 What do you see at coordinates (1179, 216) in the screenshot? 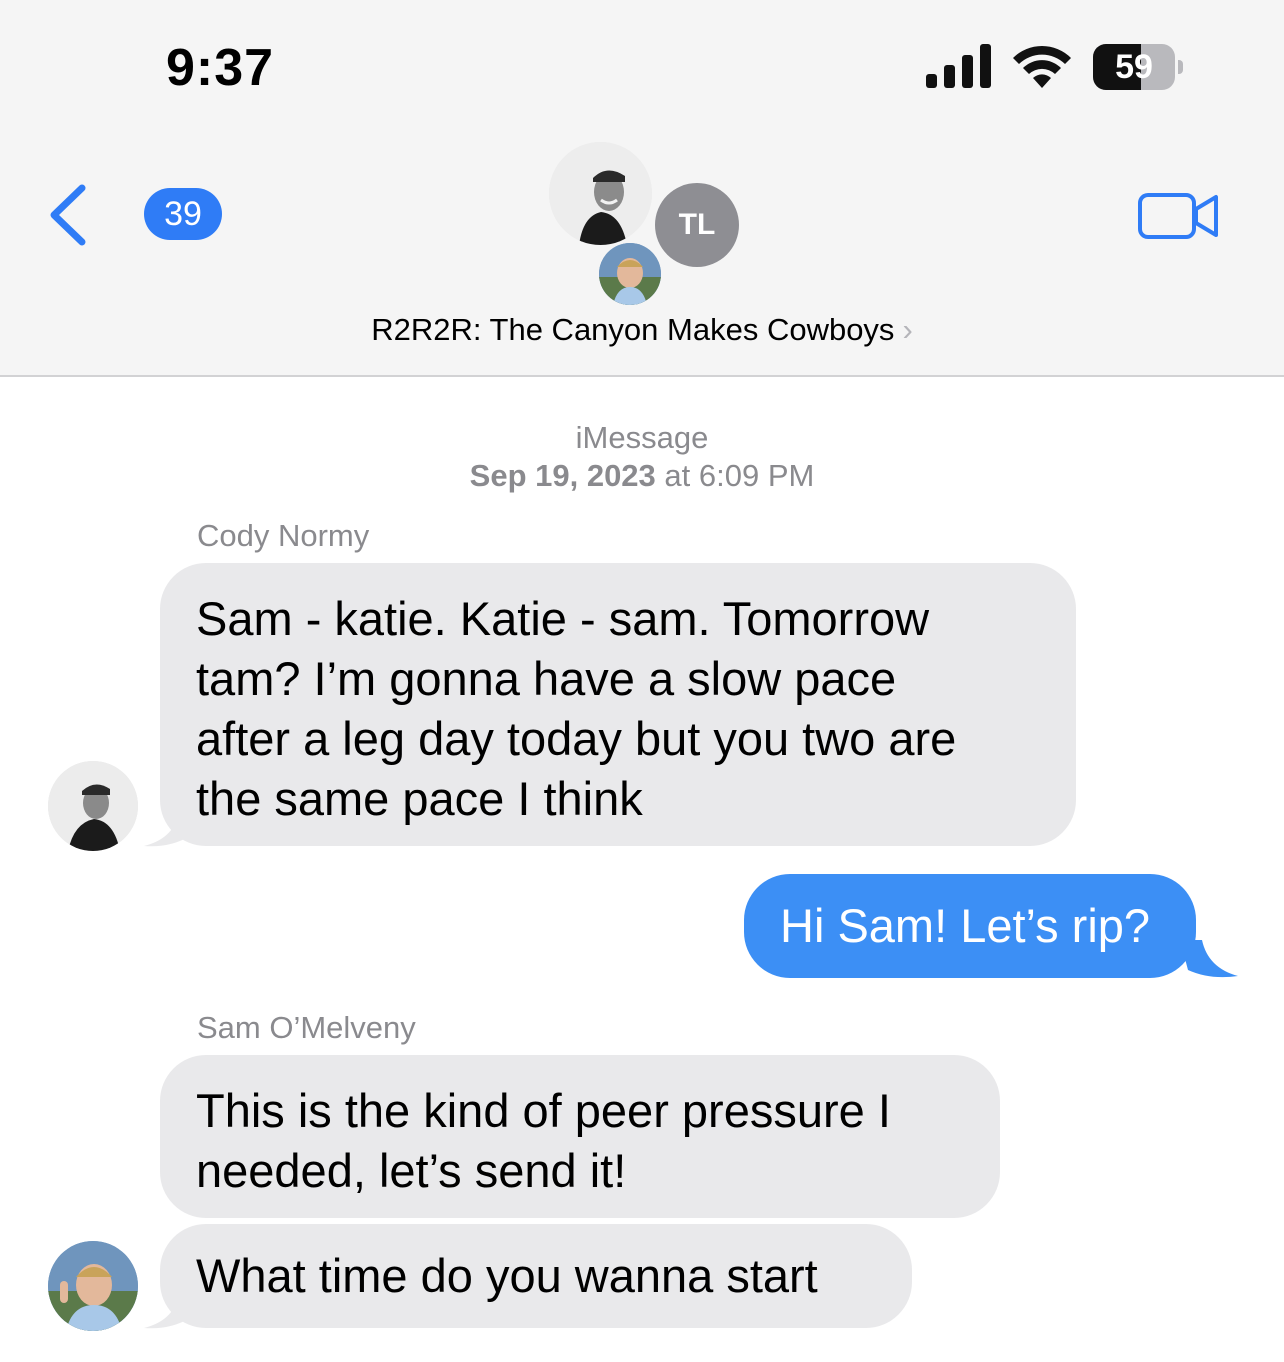
I see `video-camera-icon` at bounding box center [1179, 216].